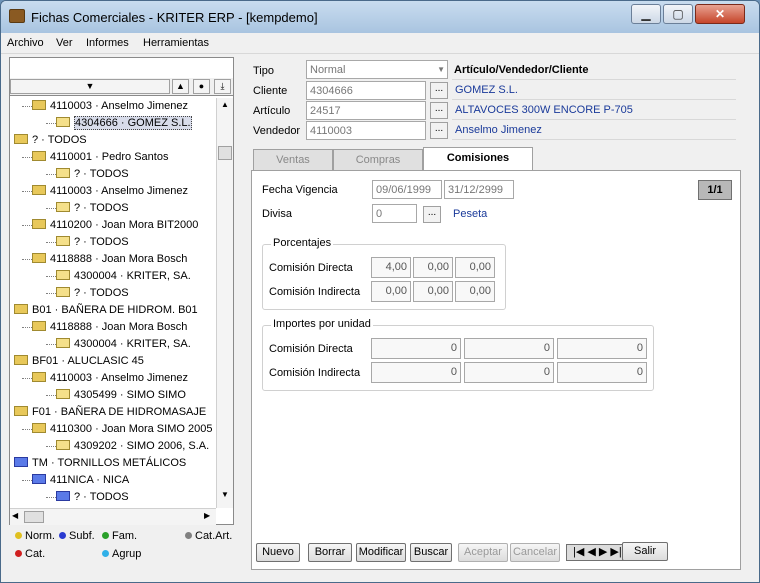 The width and height of the screenshot is (760, 583). I want to click on tree-item: 4304666 · GOMEZ S.L., so click(124, 123).